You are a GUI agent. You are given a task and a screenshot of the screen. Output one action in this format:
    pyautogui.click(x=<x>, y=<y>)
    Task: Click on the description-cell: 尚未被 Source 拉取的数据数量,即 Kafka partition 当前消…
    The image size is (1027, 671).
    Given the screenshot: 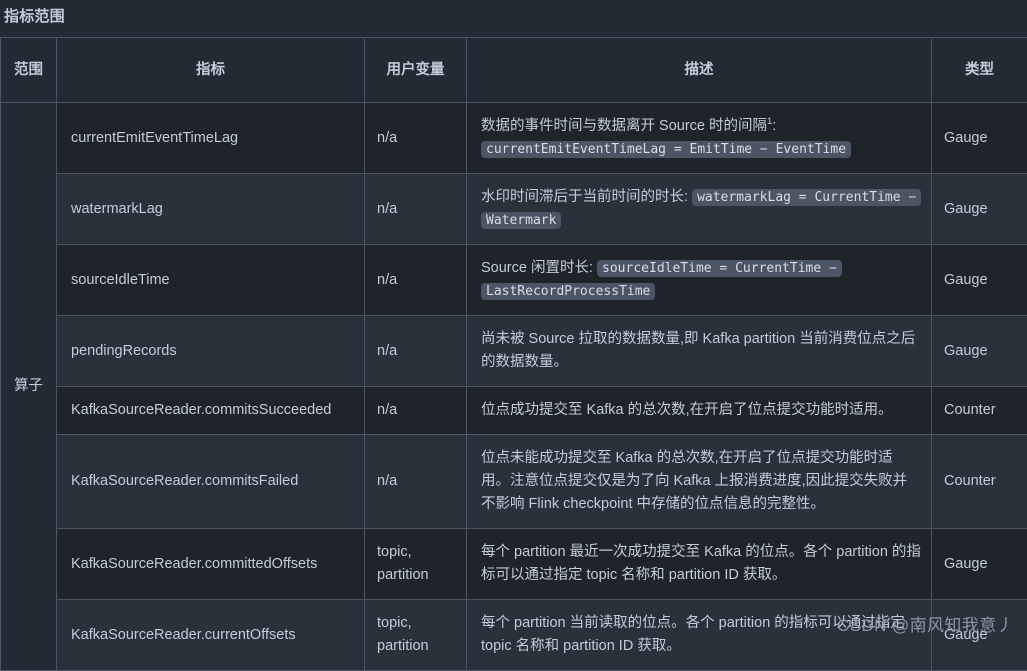 What is the action you would take?
    pyautogui.click(x=699, y=351)
    